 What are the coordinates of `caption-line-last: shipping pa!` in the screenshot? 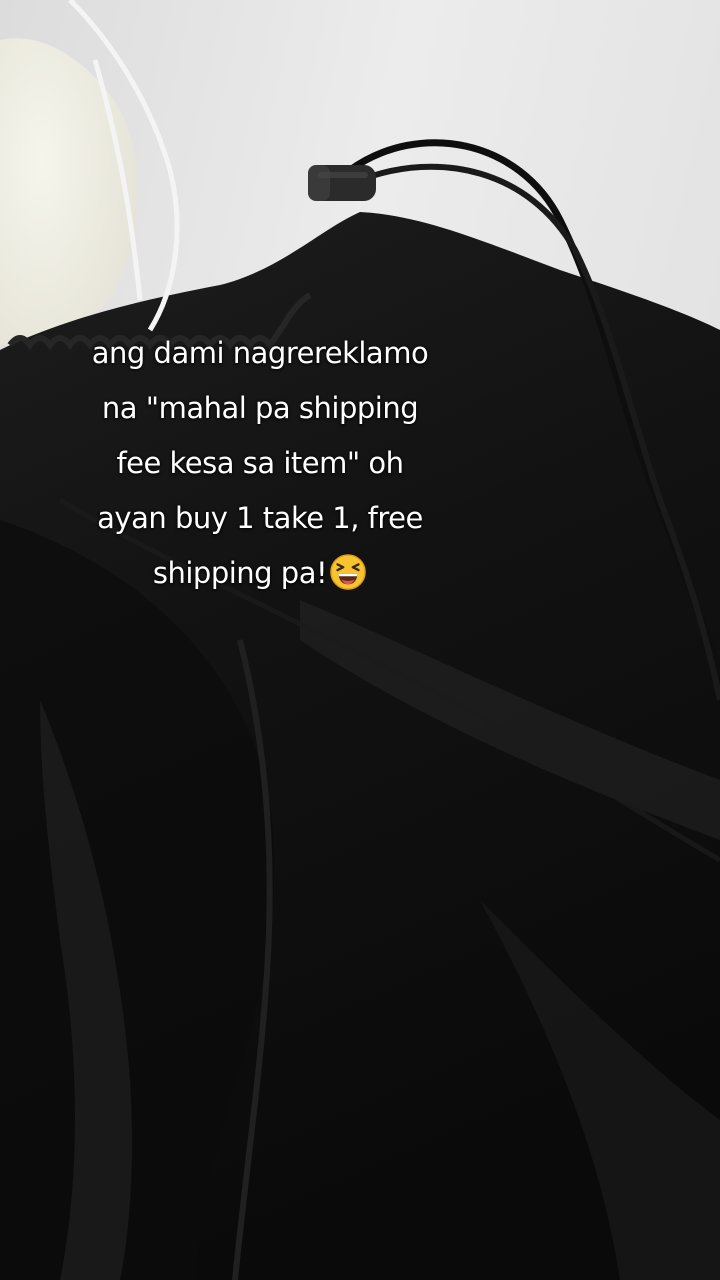 It's located at (260, 573).